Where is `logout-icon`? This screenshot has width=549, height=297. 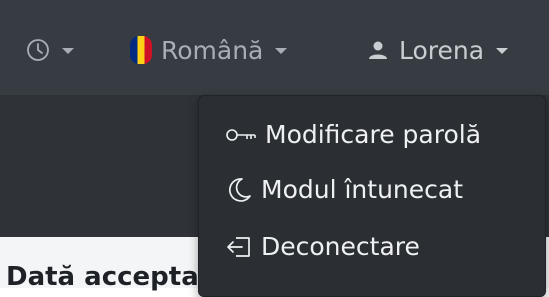 logout-icon is located at coordinates (239, 247).